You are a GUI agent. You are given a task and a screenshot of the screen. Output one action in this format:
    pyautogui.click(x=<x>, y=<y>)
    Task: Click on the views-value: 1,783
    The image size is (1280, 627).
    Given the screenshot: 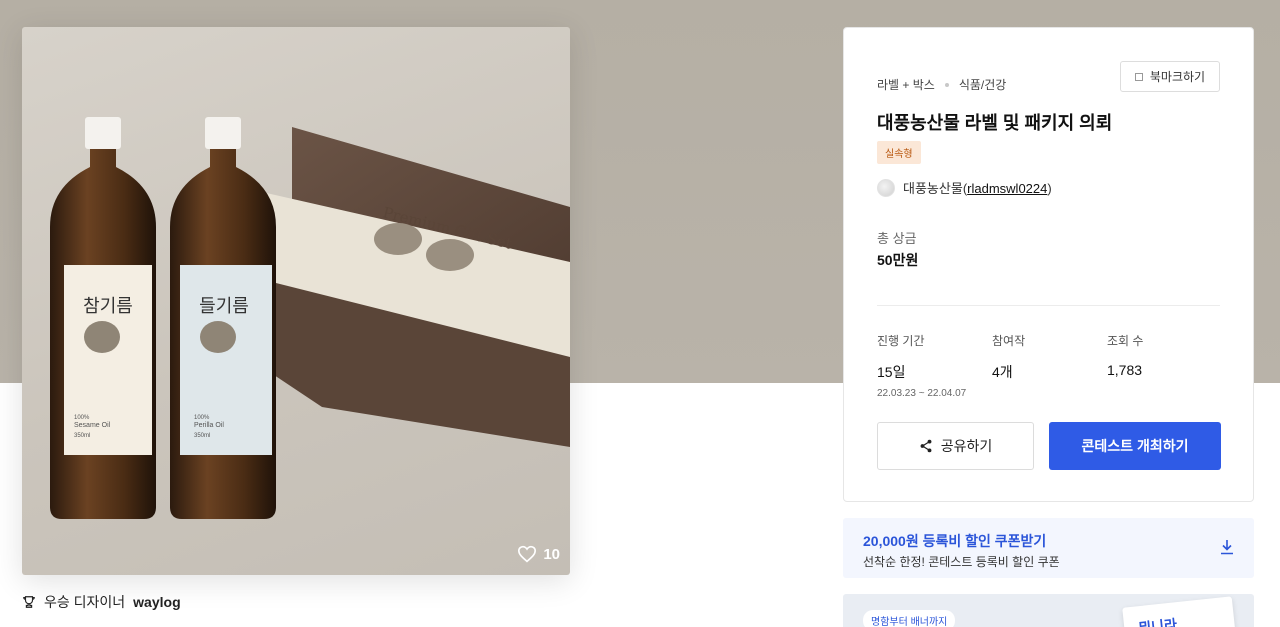 What is the action you would take?
    pyautogui.click(x=1125, y=370)
    